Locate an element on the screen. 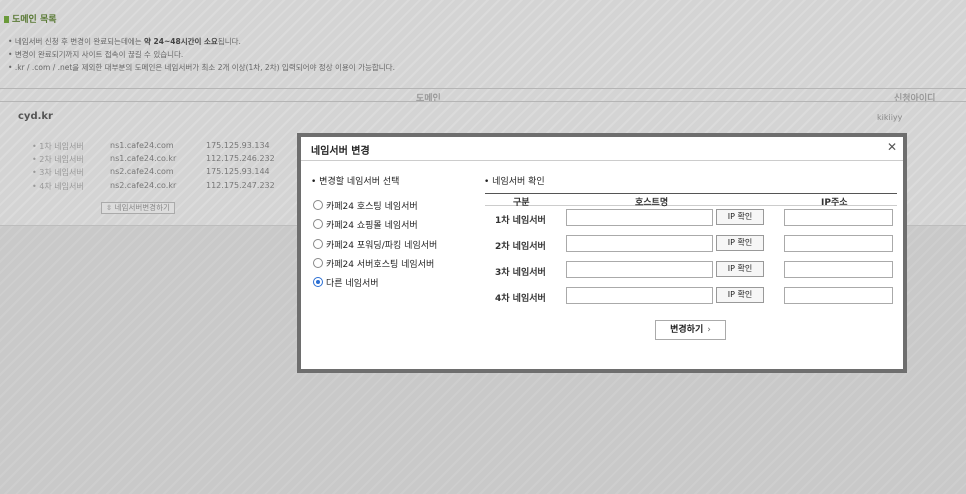 This screenshot has height=494, width=966. select-section-title: 변경할 네임서버 선택 is located at coordinates (355, 180).